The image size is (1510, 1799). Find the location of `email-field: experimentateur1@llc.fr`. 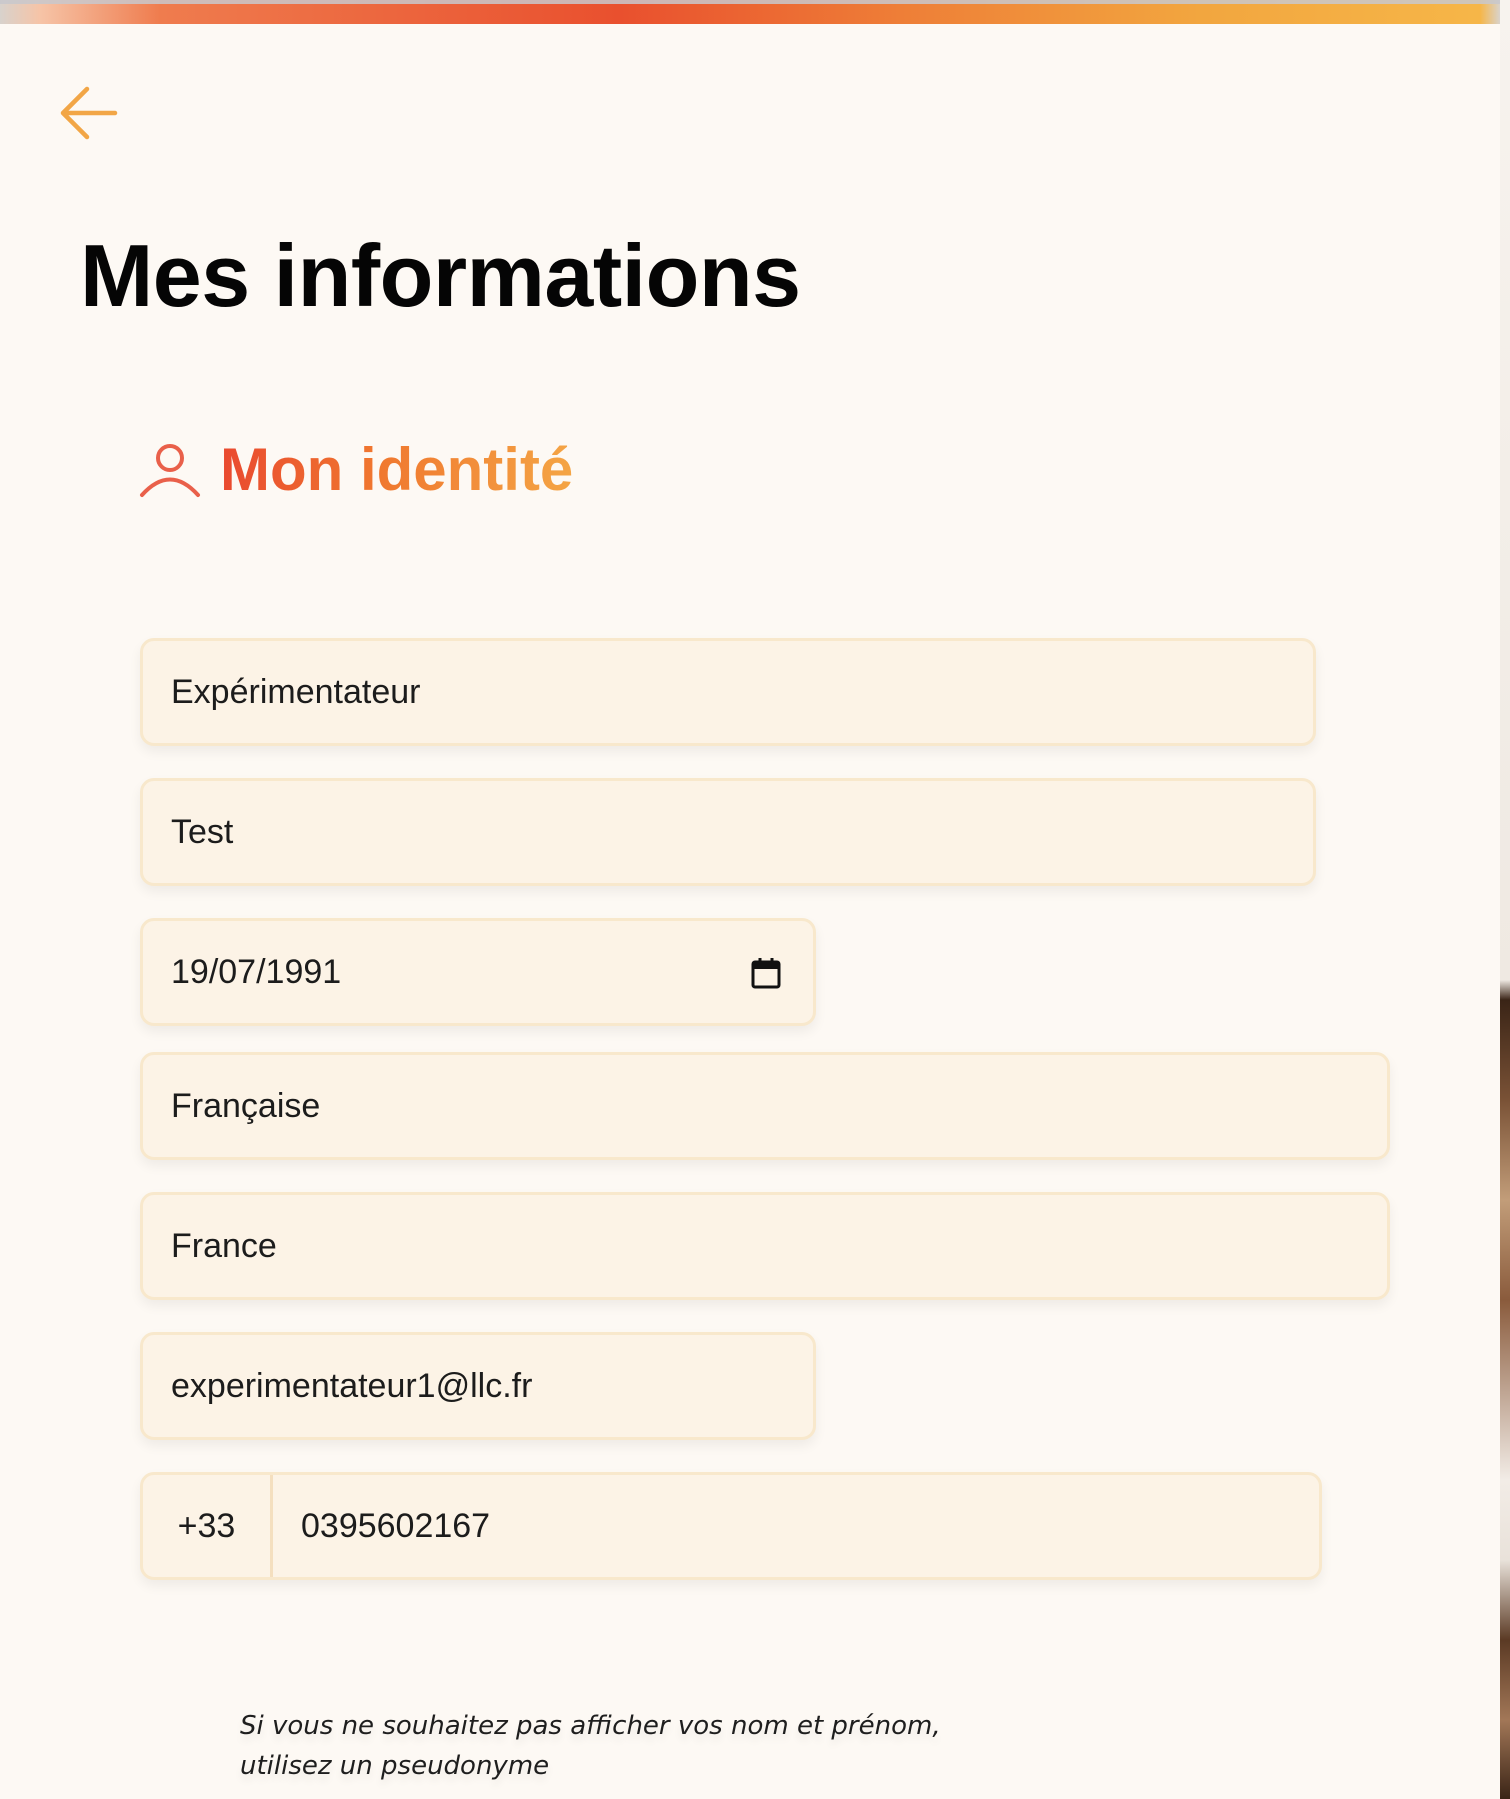

email-field: experimentateur1@llc.fr is located at coordinates (478, 1386).